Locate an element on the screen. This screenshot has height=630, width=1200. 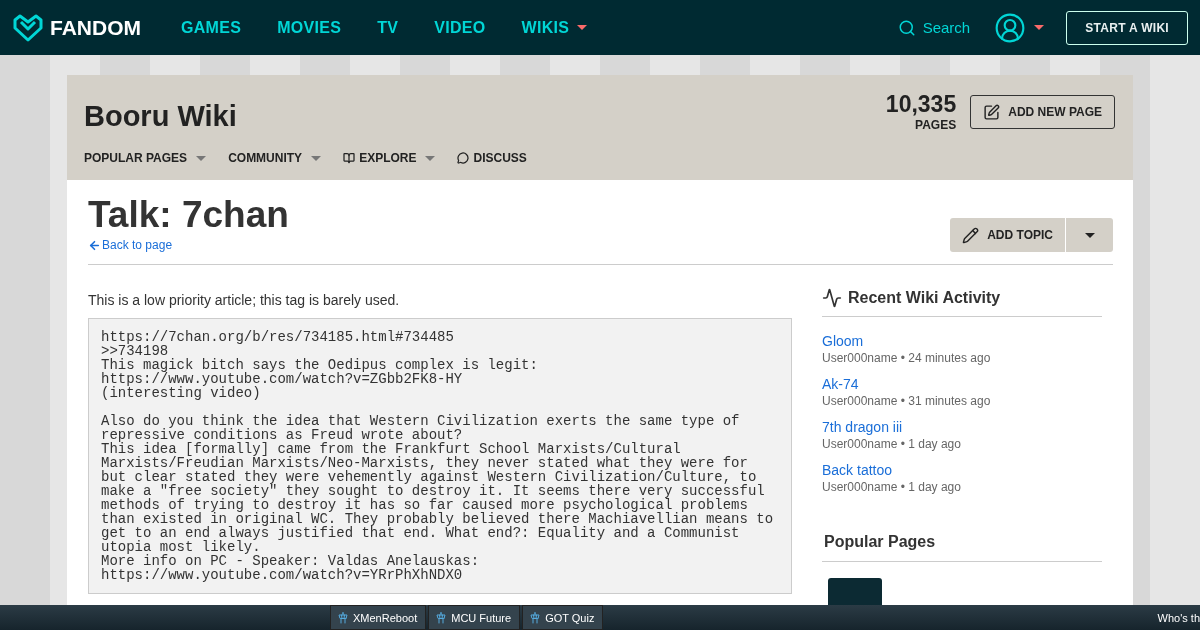
book-icon is located at coordinates (349, 158).